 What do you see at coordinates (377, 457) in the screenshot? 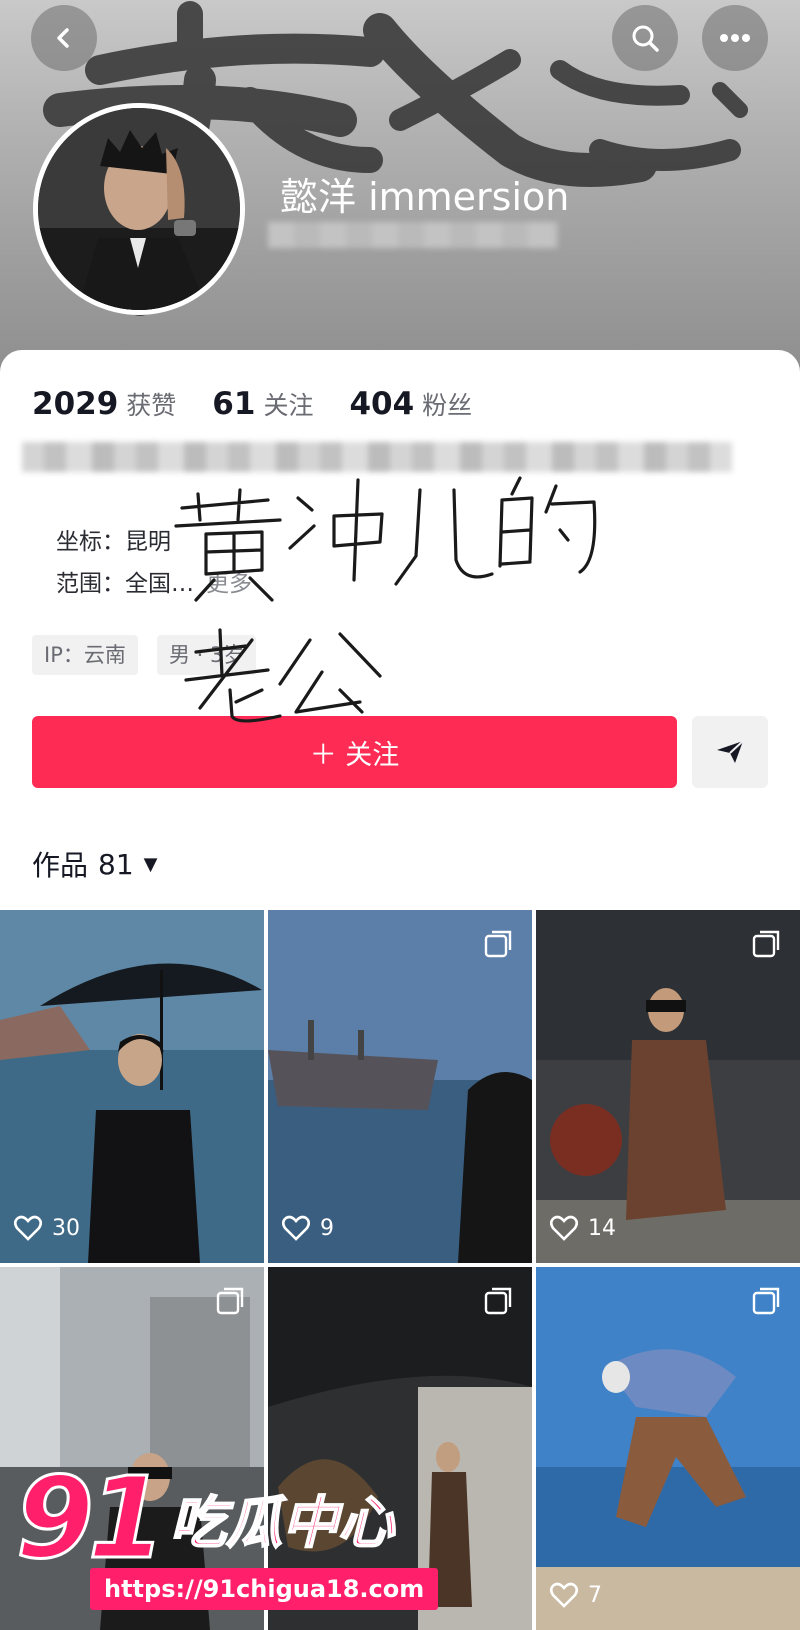
I see `blurred-bio` at bounding box center [377, 457].